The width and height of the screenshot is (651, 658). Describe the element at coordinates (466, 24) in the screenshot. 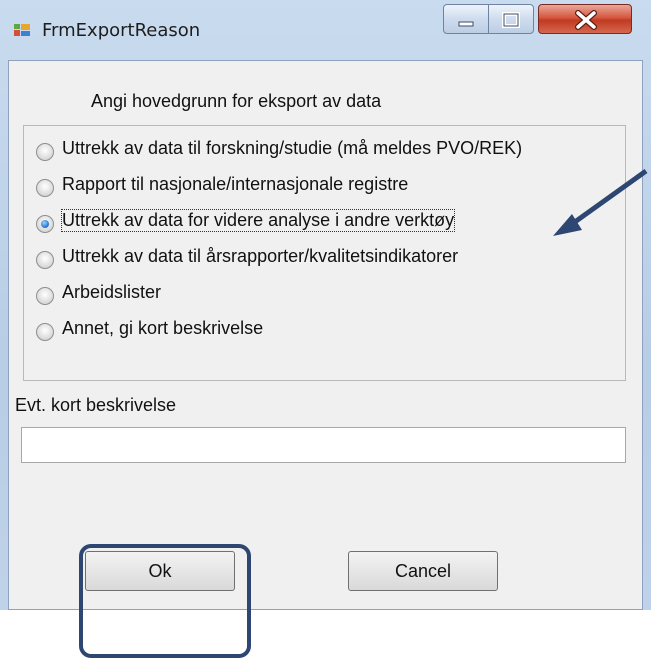

I see `minimize-icon` at that location.